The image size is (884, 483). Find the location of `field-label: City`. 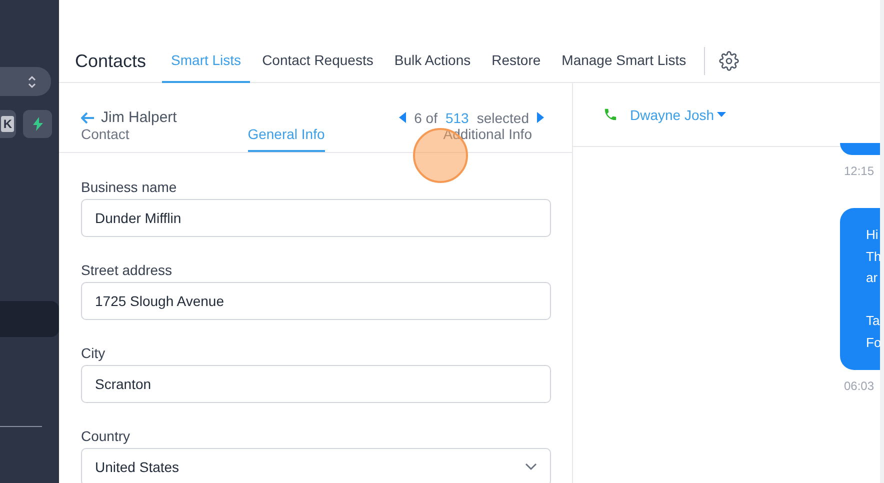

field-label: City is located at coordinates (93, 353).